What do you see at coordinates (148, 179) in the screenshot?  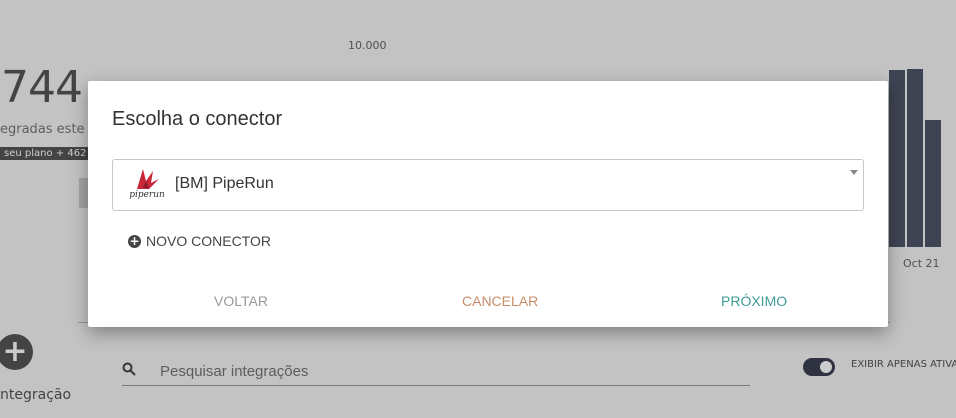 I see `piperun-logo-mark` at bounding box center [148, 179].